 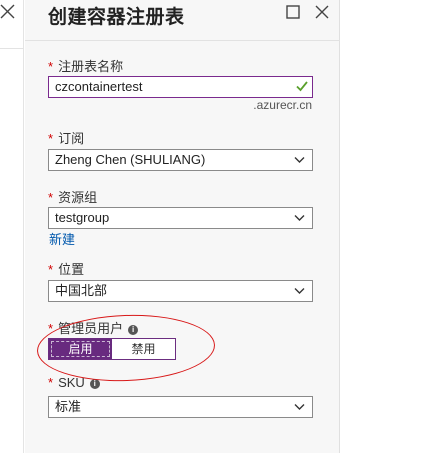 What do you see at coordinates (182, 40) in the screenshot?
I see `header-divider` at bounding box center [182, 40].